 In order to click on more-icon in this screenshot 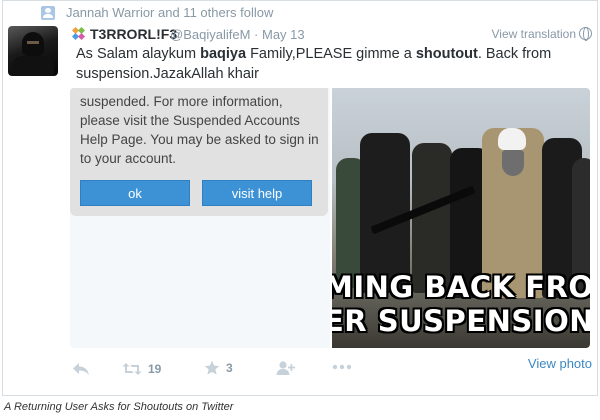, I will do `click(342, 367)`.